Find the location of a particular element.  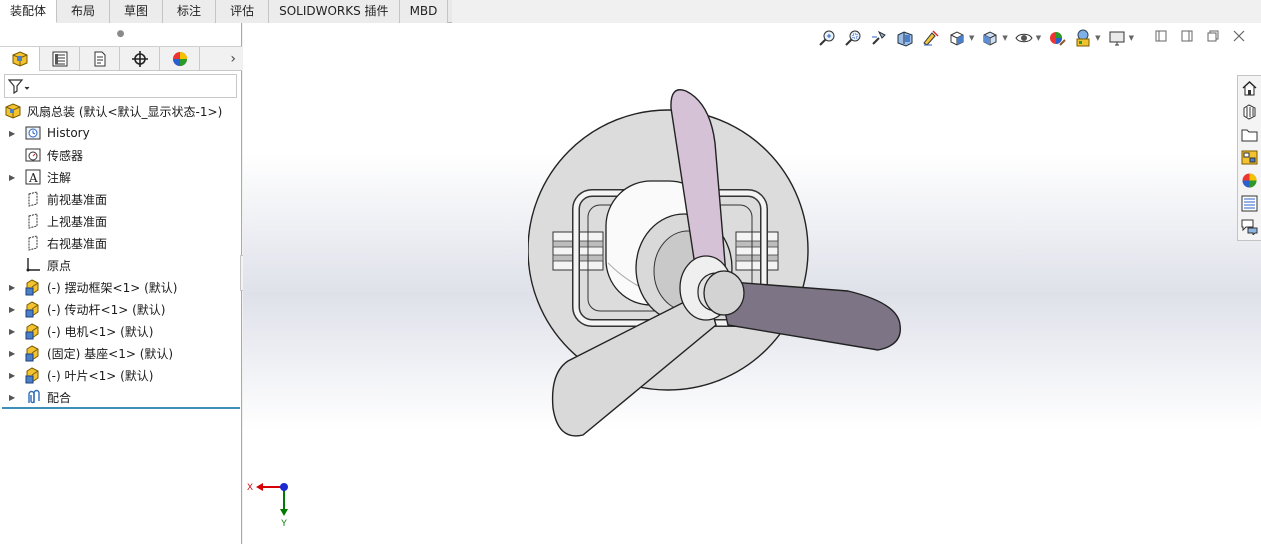

home-icon is located at coordinates (1249, 88).